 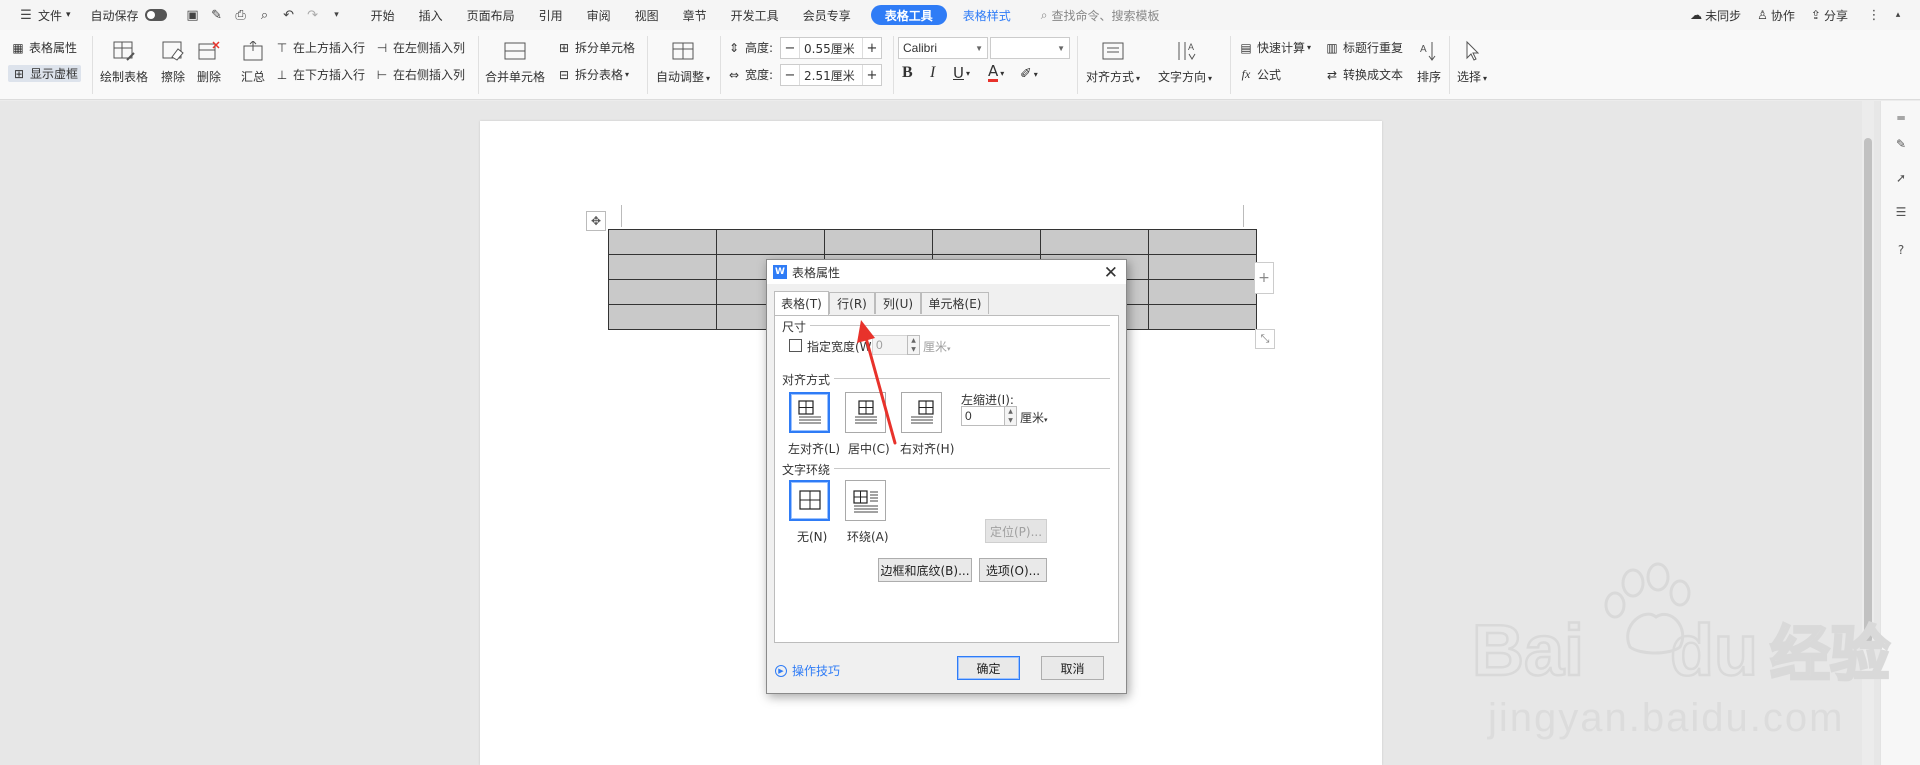 I want to click on baidu-watermark-logo: Bai du 经验 jingyan.baidu.com, so click(x=1681, y=651).